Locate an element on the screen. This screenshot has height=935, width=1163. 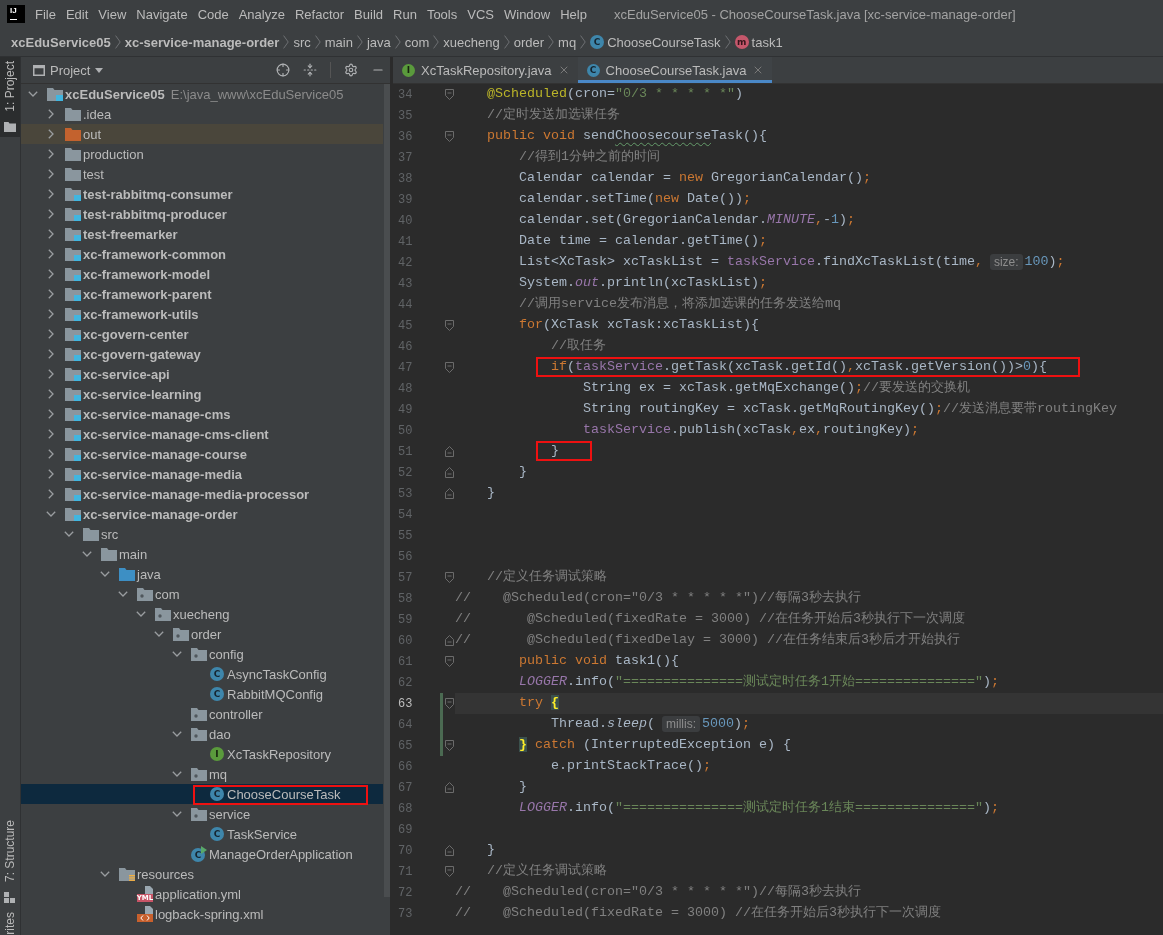
tree-item: config is located at coordinates (226, 654).